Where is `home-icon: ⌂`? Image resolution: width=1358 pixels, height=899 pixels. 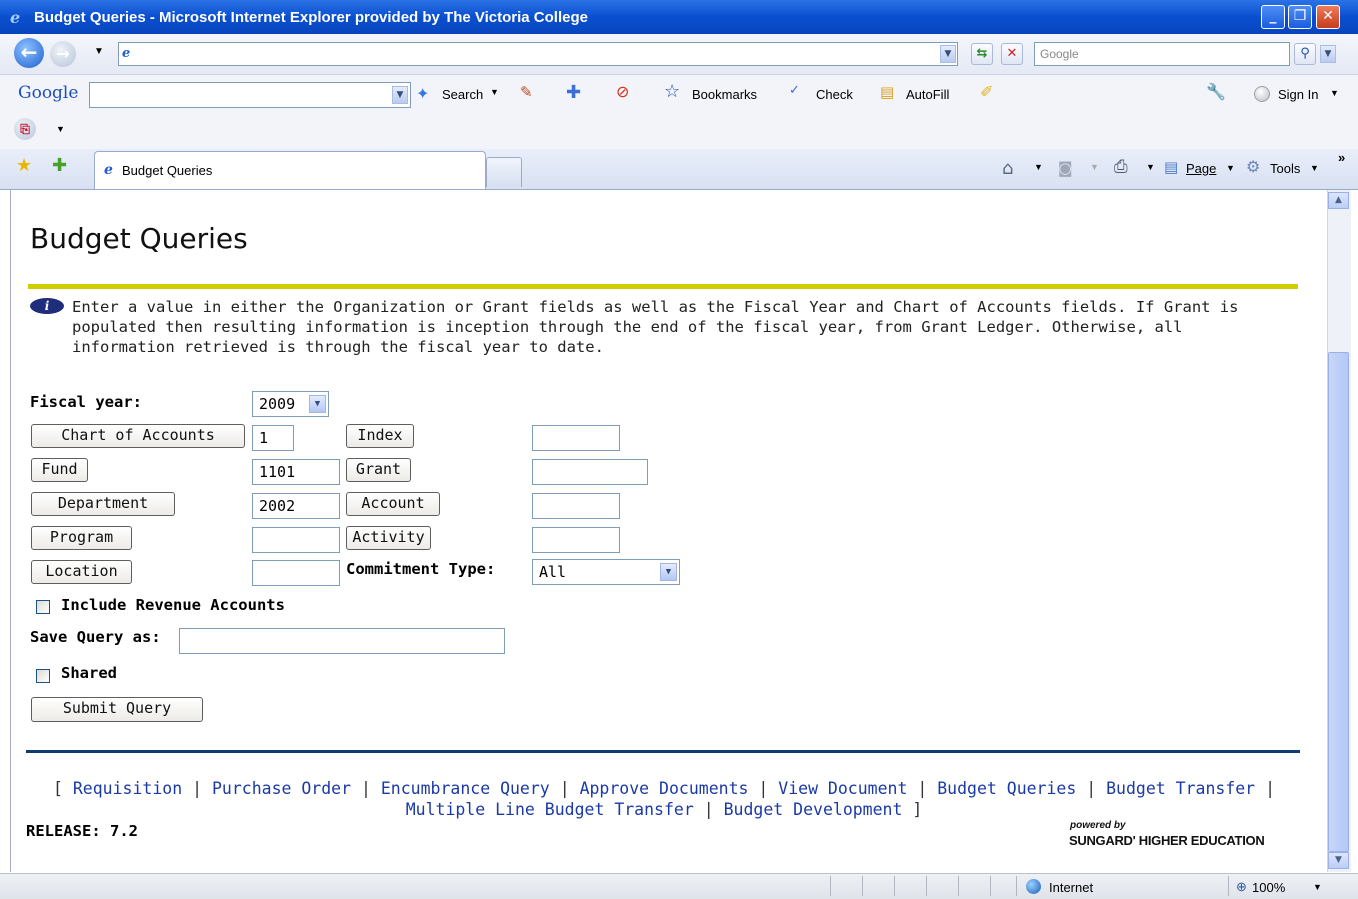
home-icon: ⌂ is located at coordinates (1007, 168).